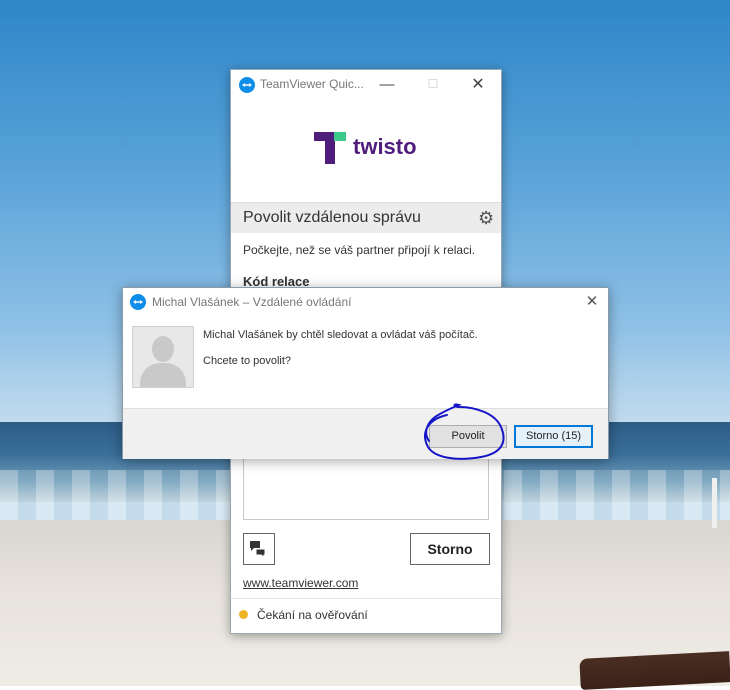 The height and width of the screenshot is (690, 730). Describe the element at coordinates (163, 357) in the screenshot. I see `avatar` at that location.